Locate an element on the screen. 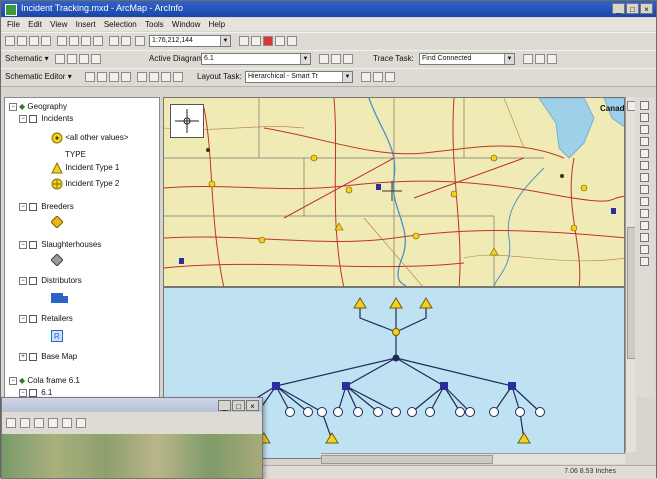 The image size is (657, 479). layout-tool-1-icon is located at coordinates (366, 77).